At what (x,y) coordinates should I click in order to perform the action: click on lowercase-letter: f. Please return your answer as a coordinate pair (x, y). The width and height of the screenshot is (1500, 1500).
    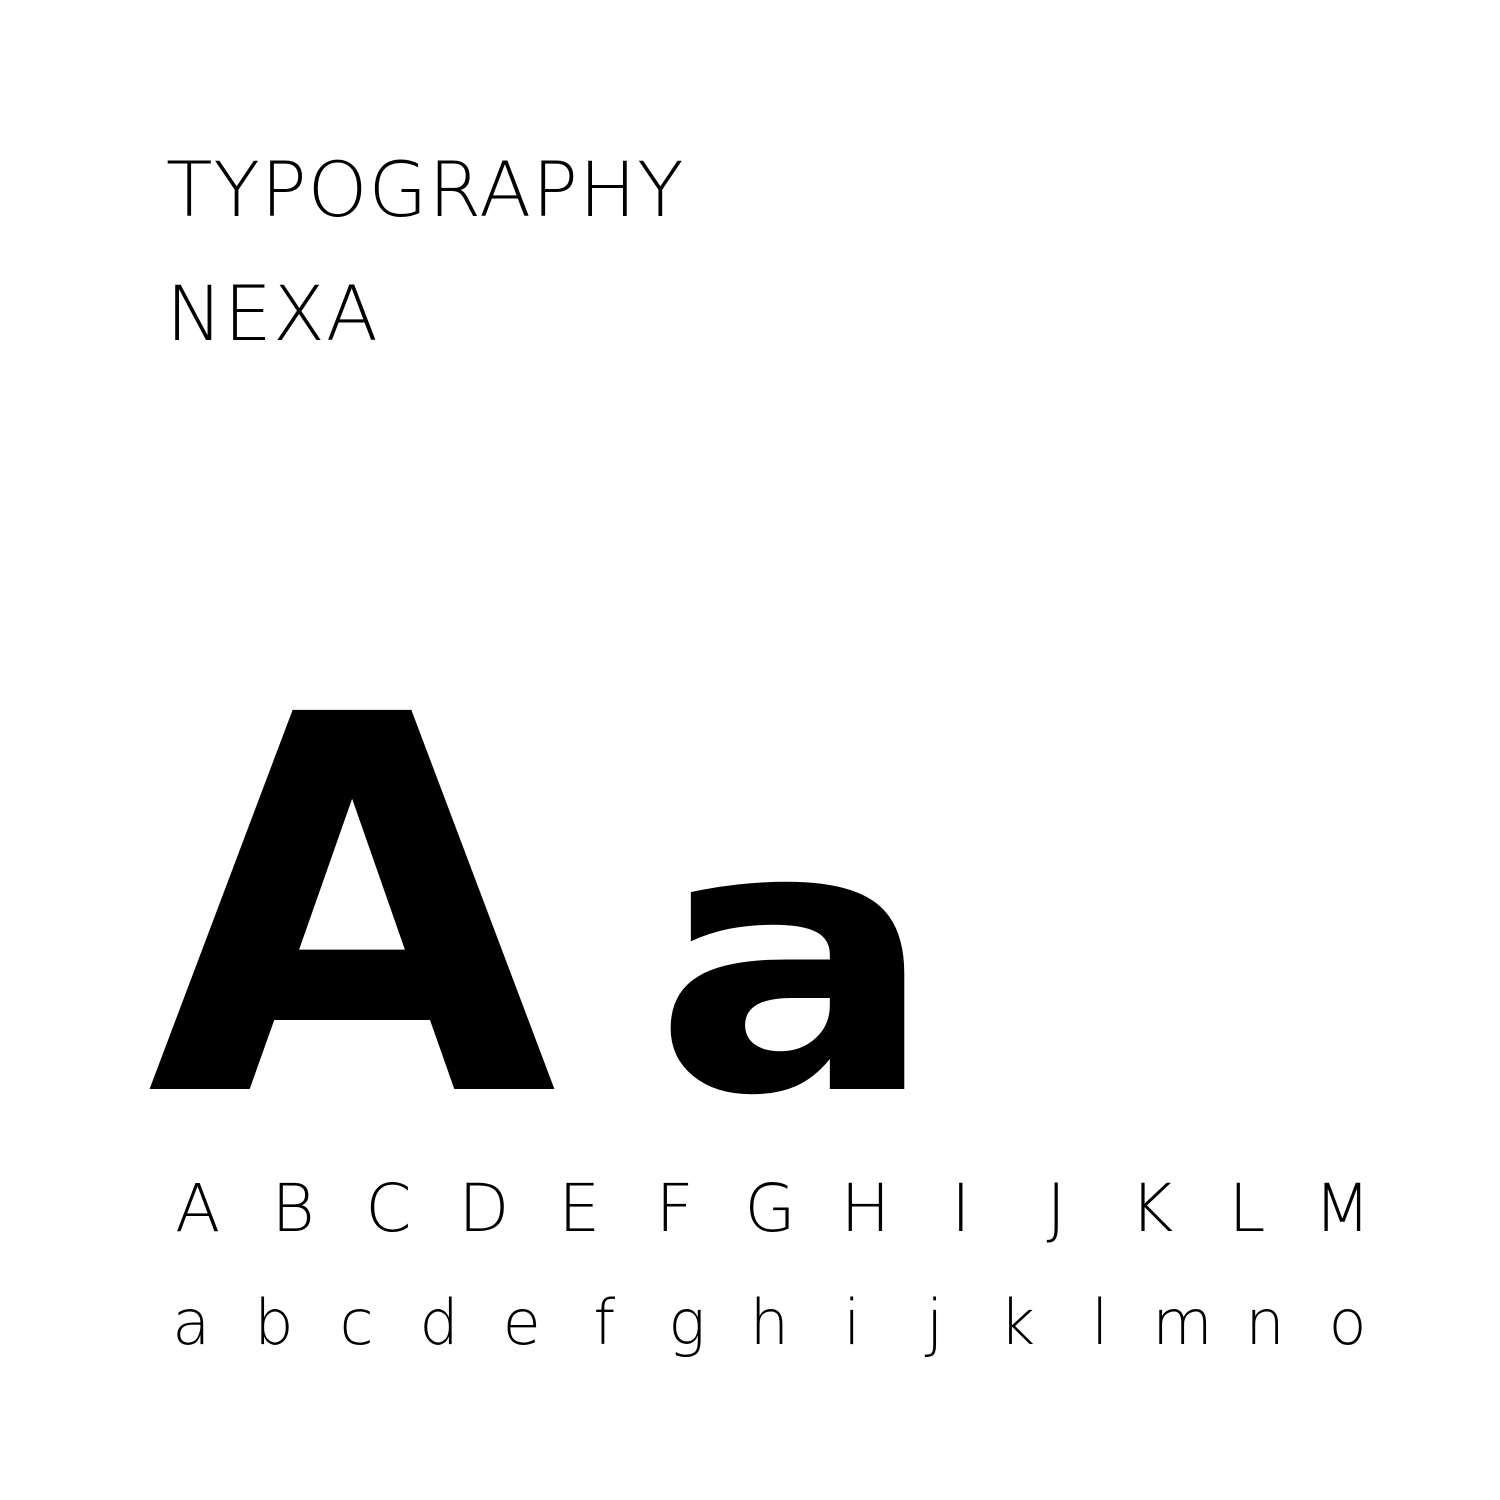
    Looking at the image, I should click on (604, 1322).